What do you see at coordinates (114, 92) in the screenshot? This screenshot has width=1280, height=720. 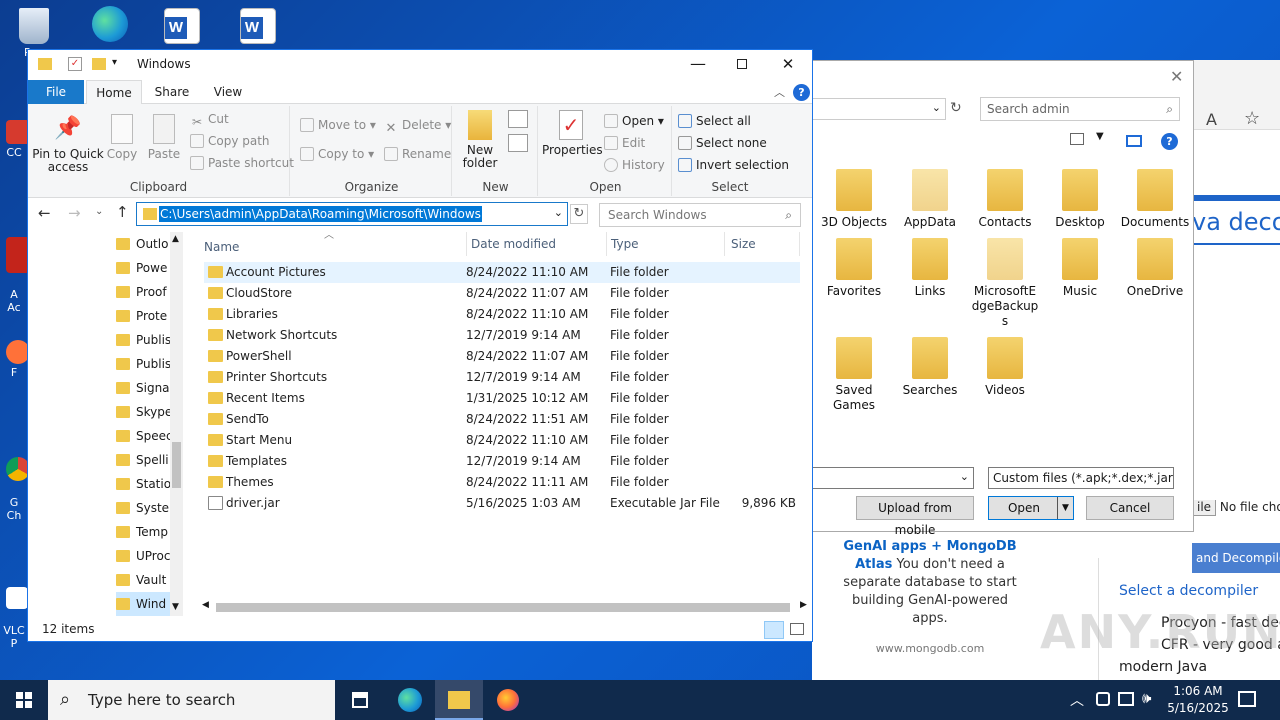 I see `tab-home: Home` at bounding box center [114, 92].